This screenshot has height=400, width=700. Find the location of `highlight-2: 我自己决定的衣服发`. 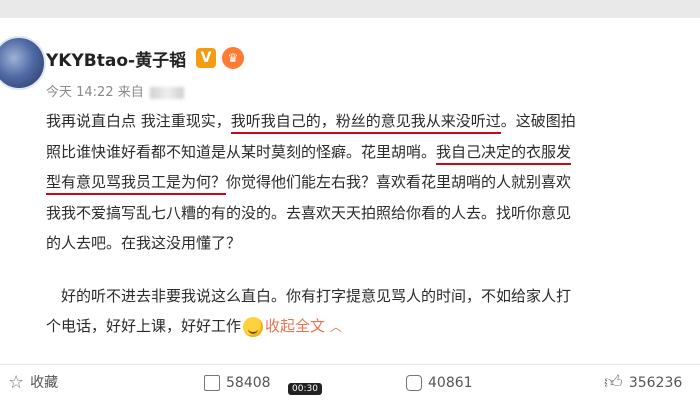

highlight-2: 我自己决定的衣服发 is located at coordinates (504, 153).